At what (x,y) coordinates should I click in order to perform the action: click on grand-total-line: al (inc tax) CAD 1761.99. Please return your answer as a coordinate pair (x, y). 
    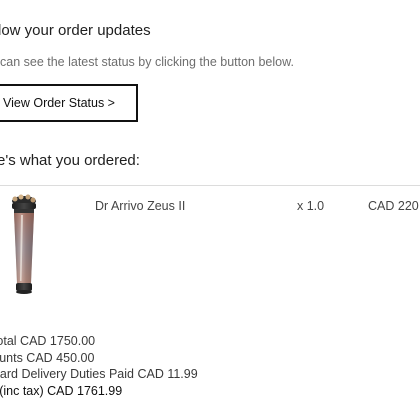
    Looking at the image, I should click on (61, 390).